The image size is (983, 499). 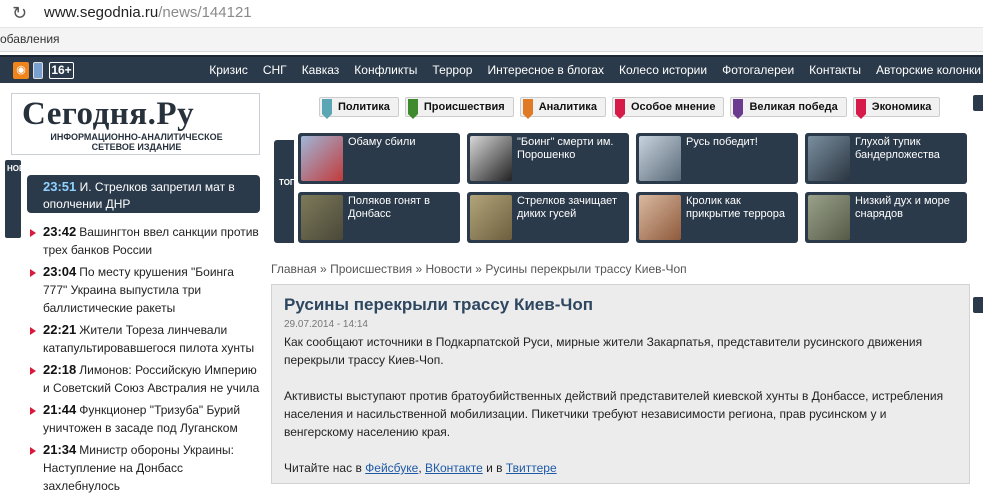 I want to click on bookmarks-bar: обавления, so click(x=491, y=40).